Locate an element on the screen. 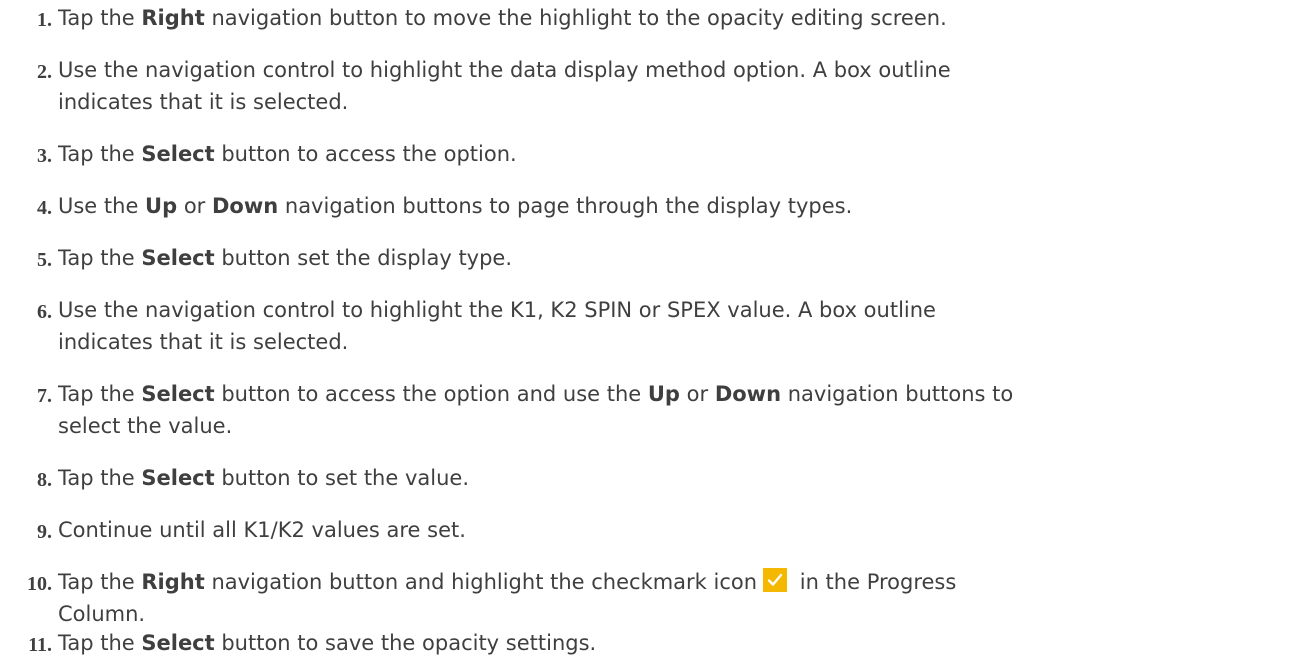 This screenshot has height=661, width=1293. checkmark-icon is located at coordinates (775, 580).